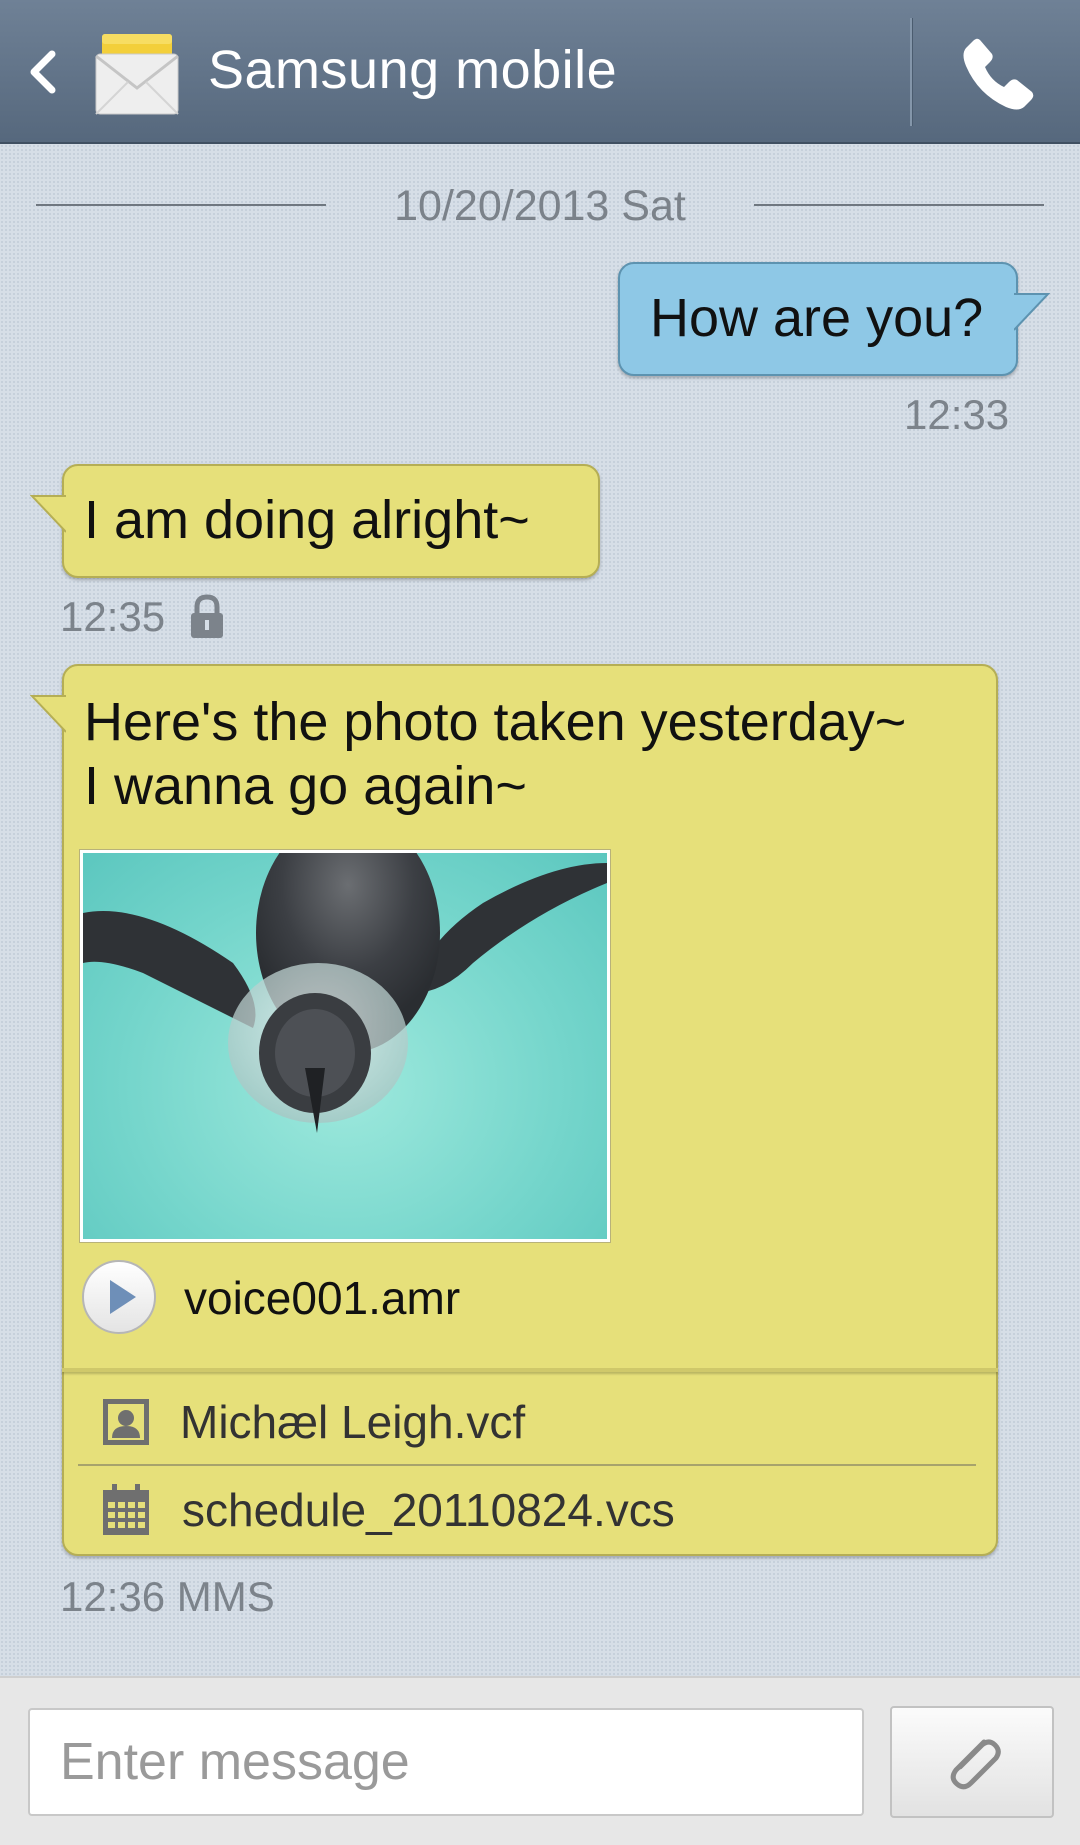 The height and width of the screenshot is (1845, 1080). I want to click on attach-button, so click(972, 1762).